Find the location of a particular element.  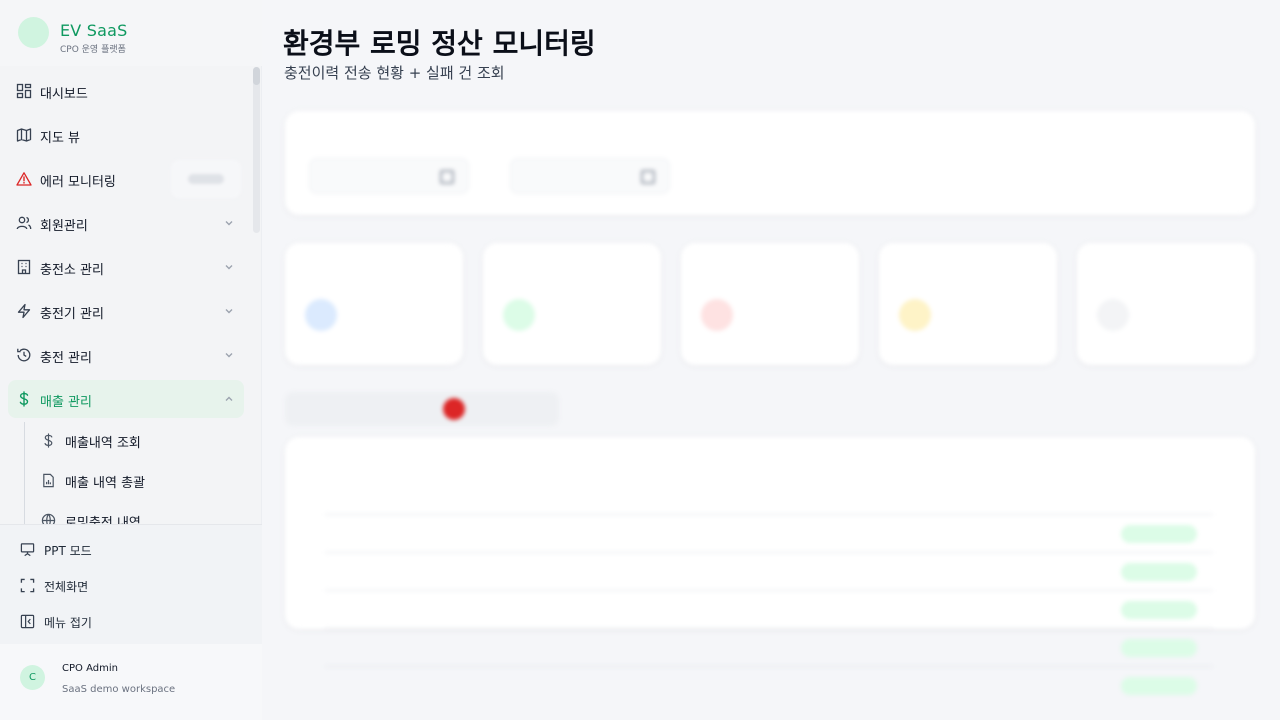

users-icon is located at coordinates (24, 223).